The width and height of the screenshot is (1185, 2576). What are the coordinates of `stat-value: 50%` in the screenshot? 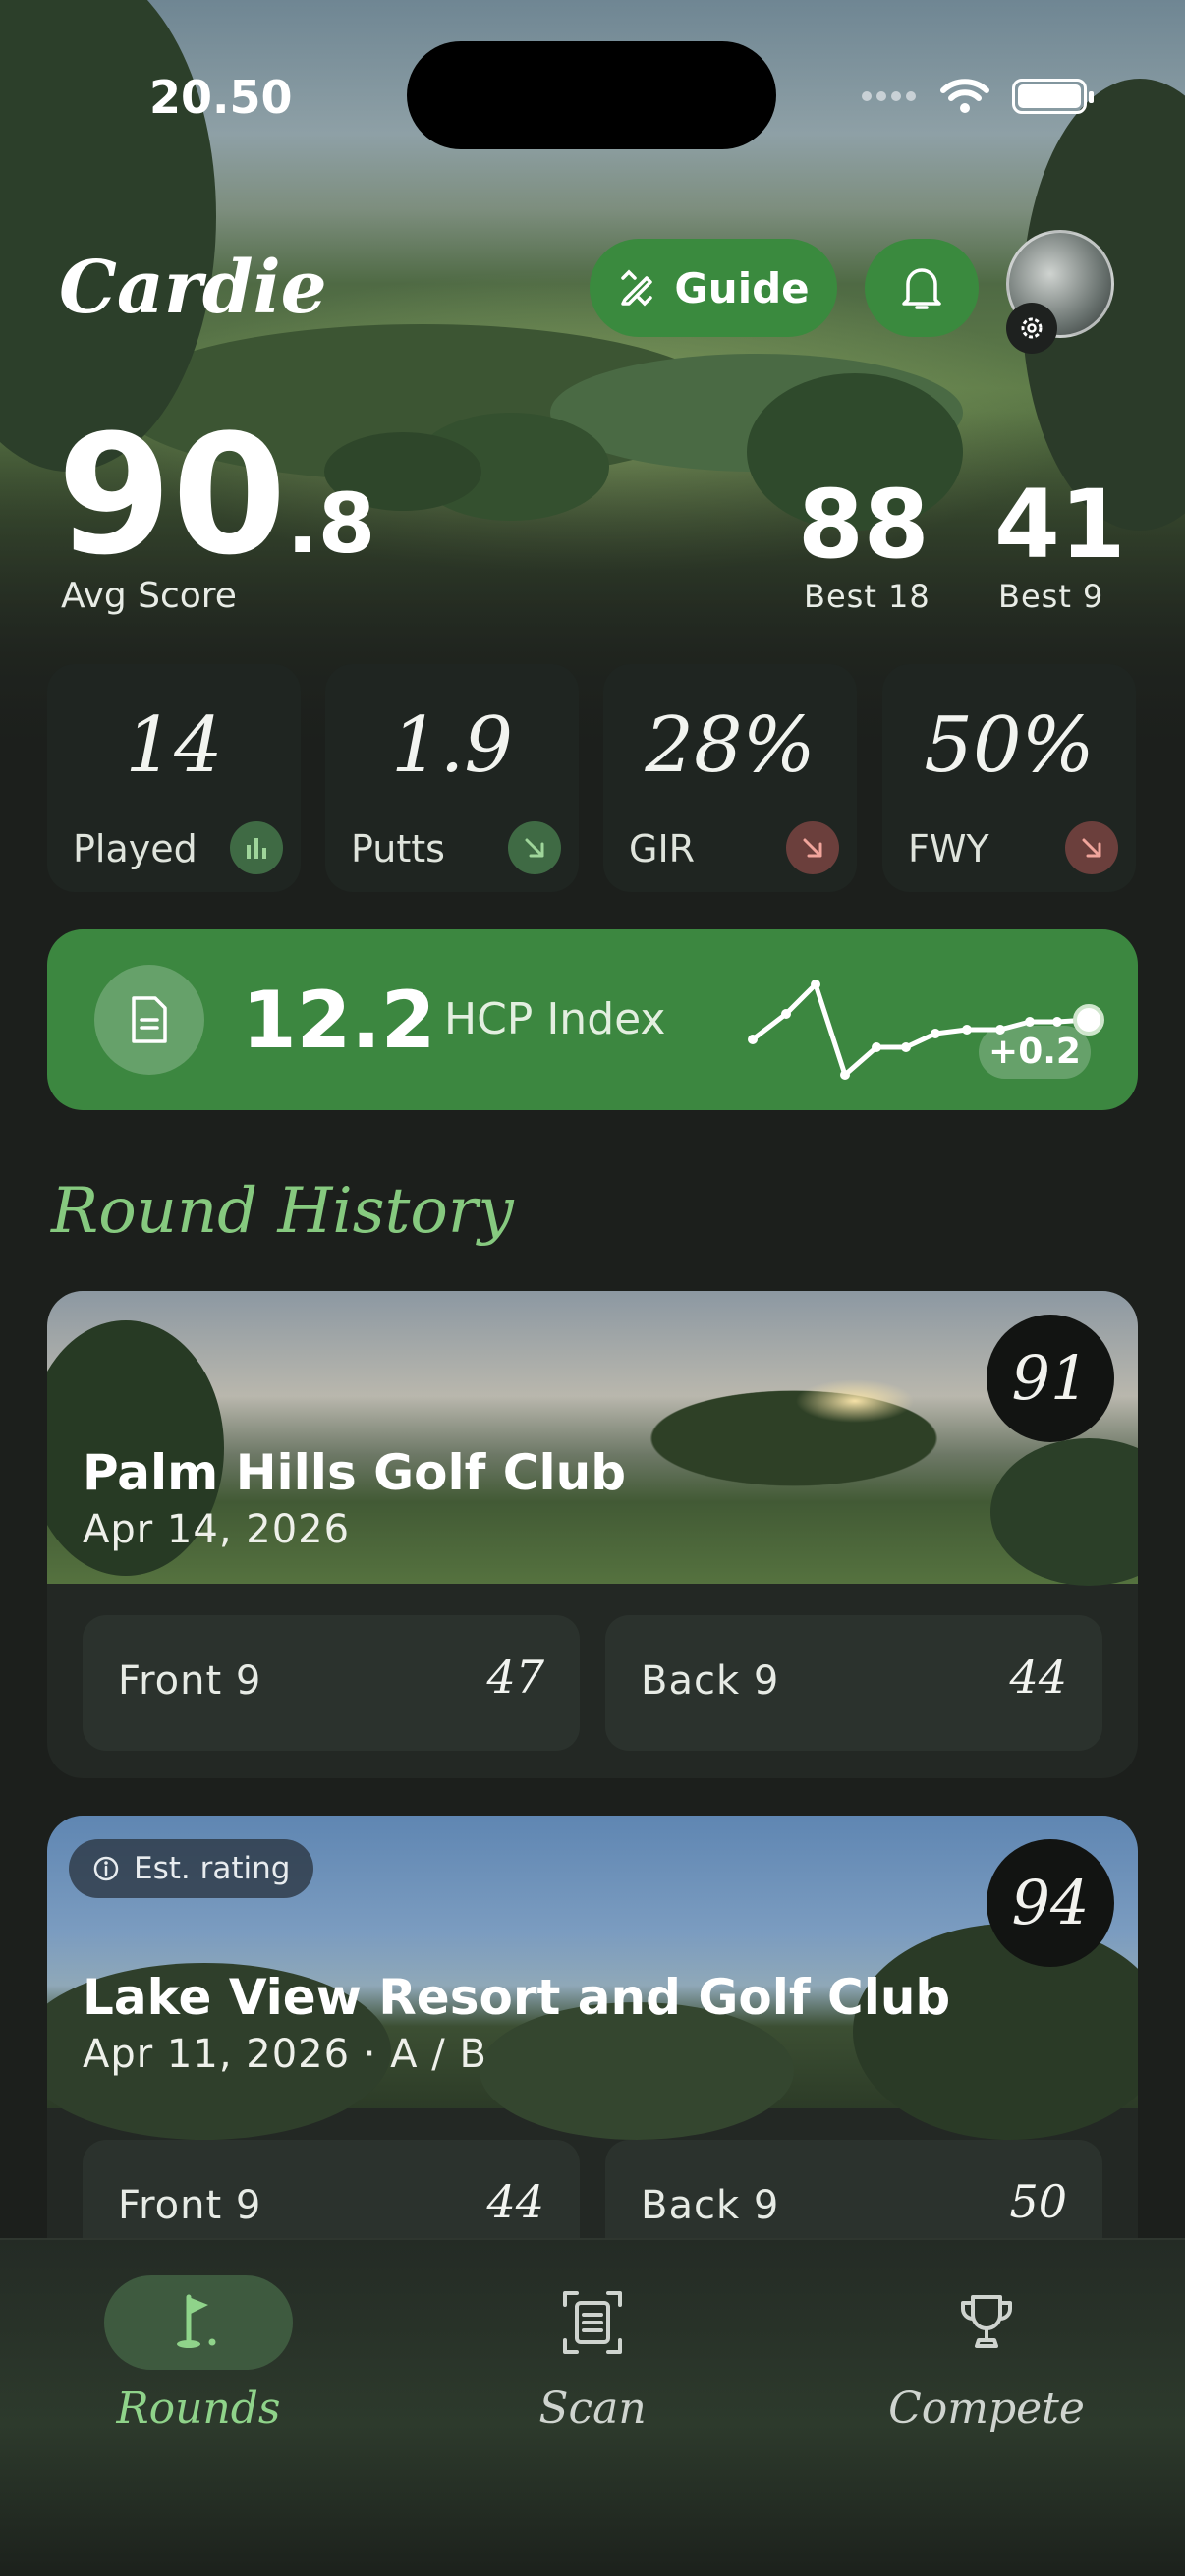 It's located at (1010, 745).